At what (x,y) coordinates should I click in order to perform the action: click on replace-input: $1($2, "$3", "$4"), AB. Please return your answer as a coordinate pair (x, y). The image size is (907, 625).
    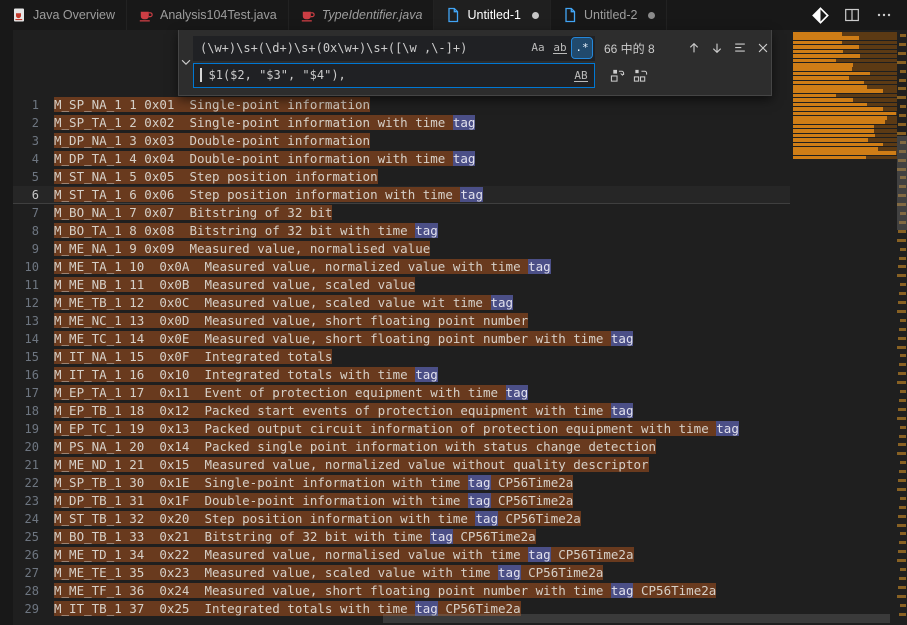
    Looking at the image, I should click on (394, 75).